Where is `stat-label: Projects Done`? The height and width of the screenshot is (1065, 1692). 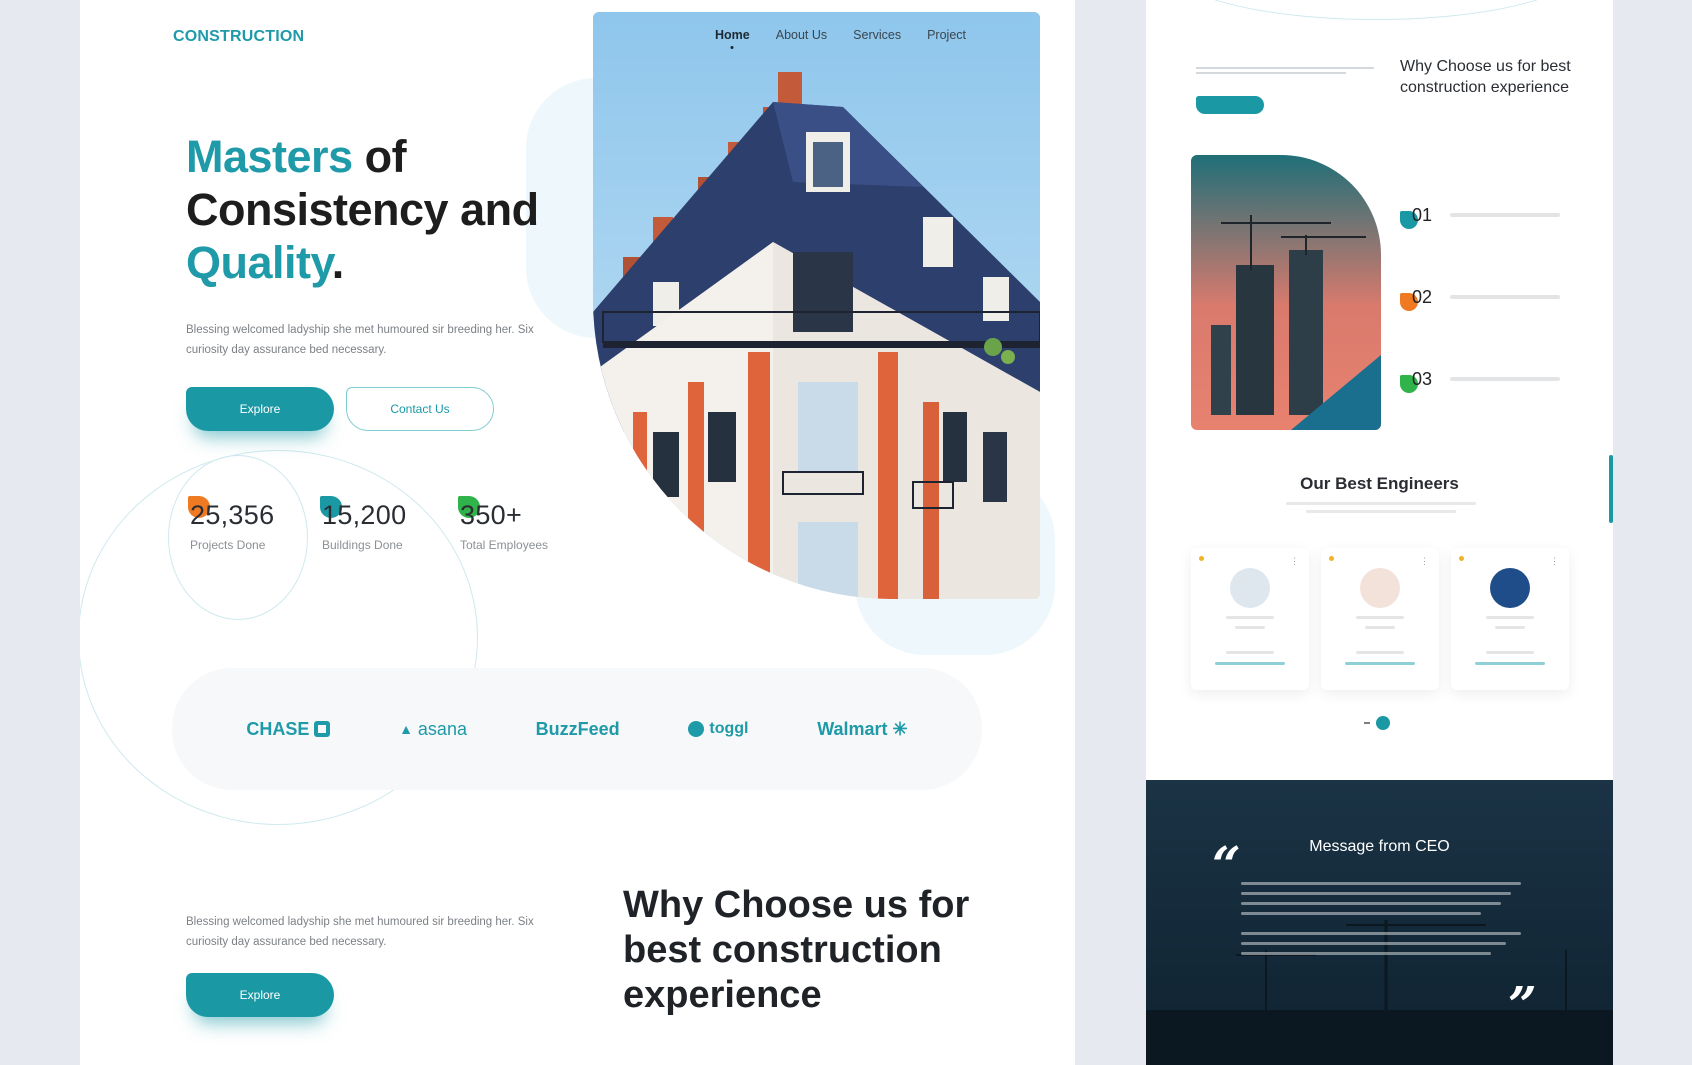
stat-label: Projects Done is located at coordinates (228, 545).